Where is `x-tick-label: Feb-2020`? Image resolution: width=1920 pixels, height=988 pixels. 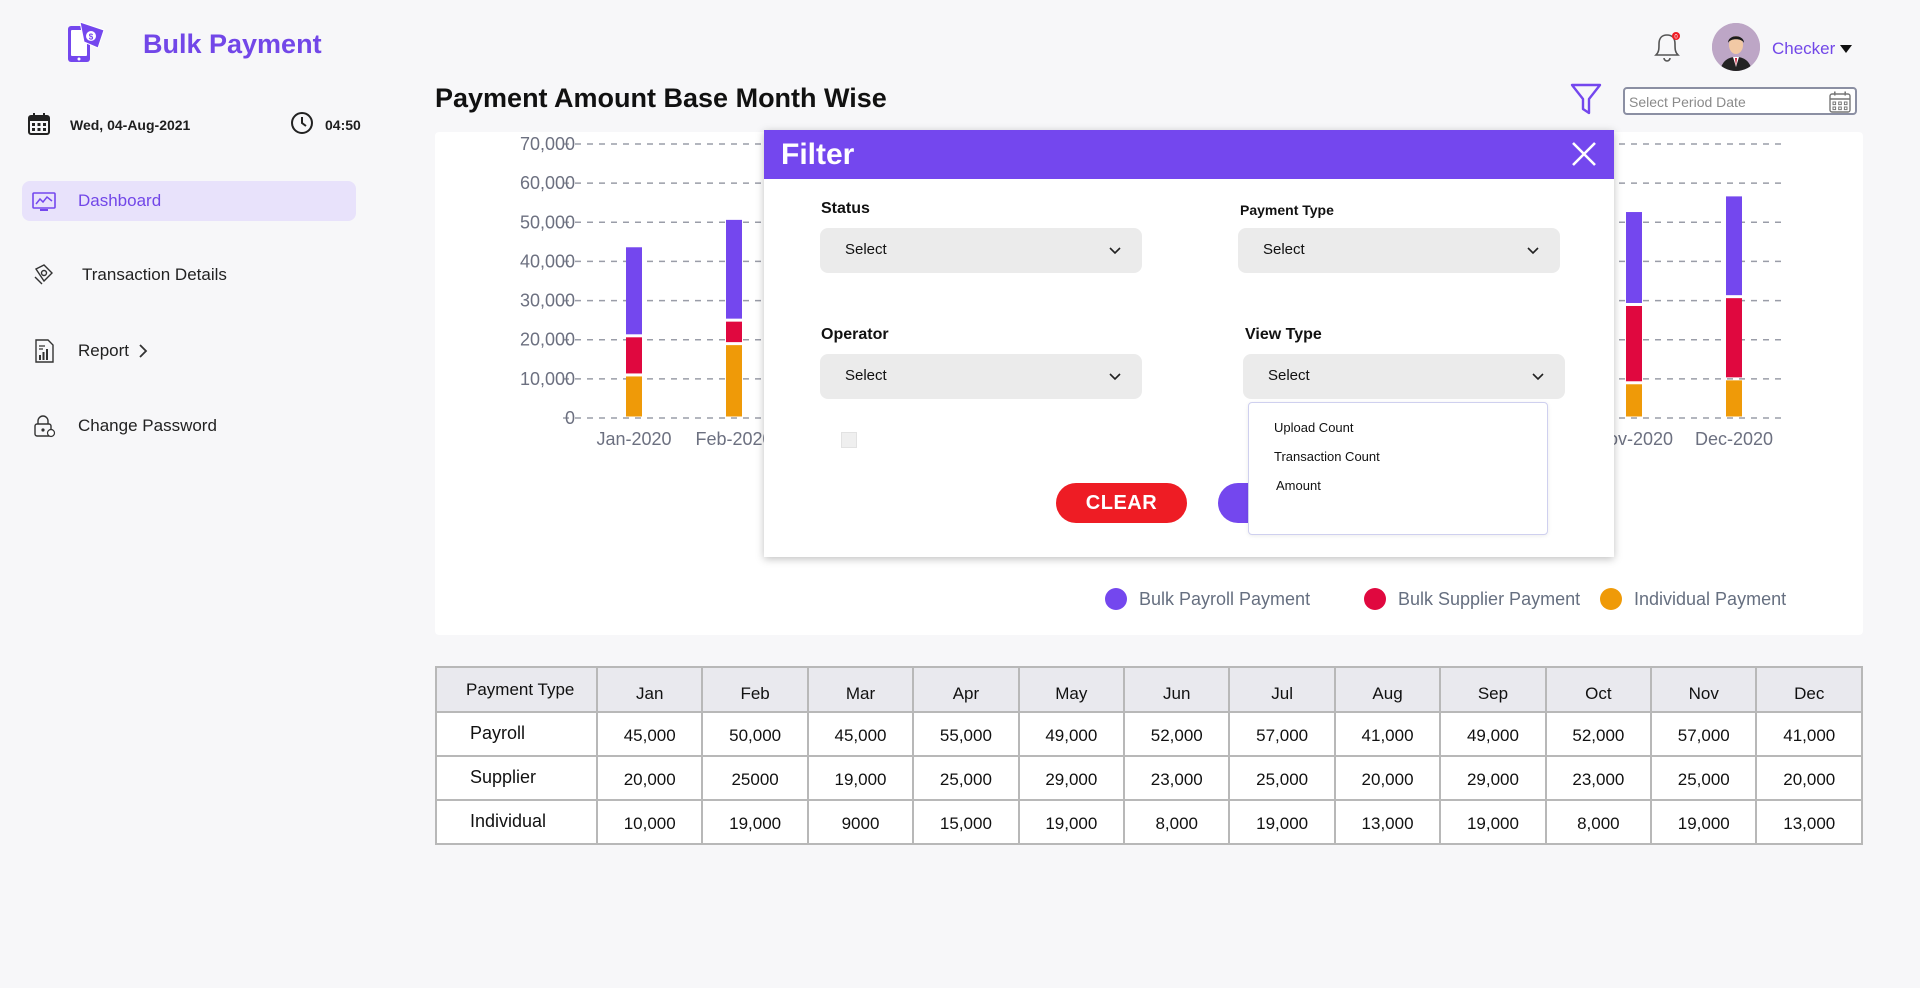
x-tick-label: Feb-2020 is located at coordinates (733, 439).